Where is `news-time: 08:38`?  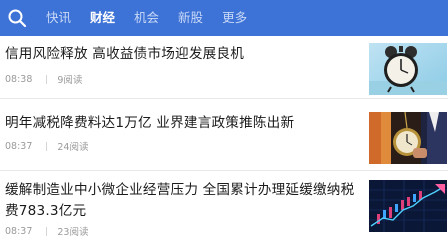 news-time: 08:38 is located at coordinates (19, 79).